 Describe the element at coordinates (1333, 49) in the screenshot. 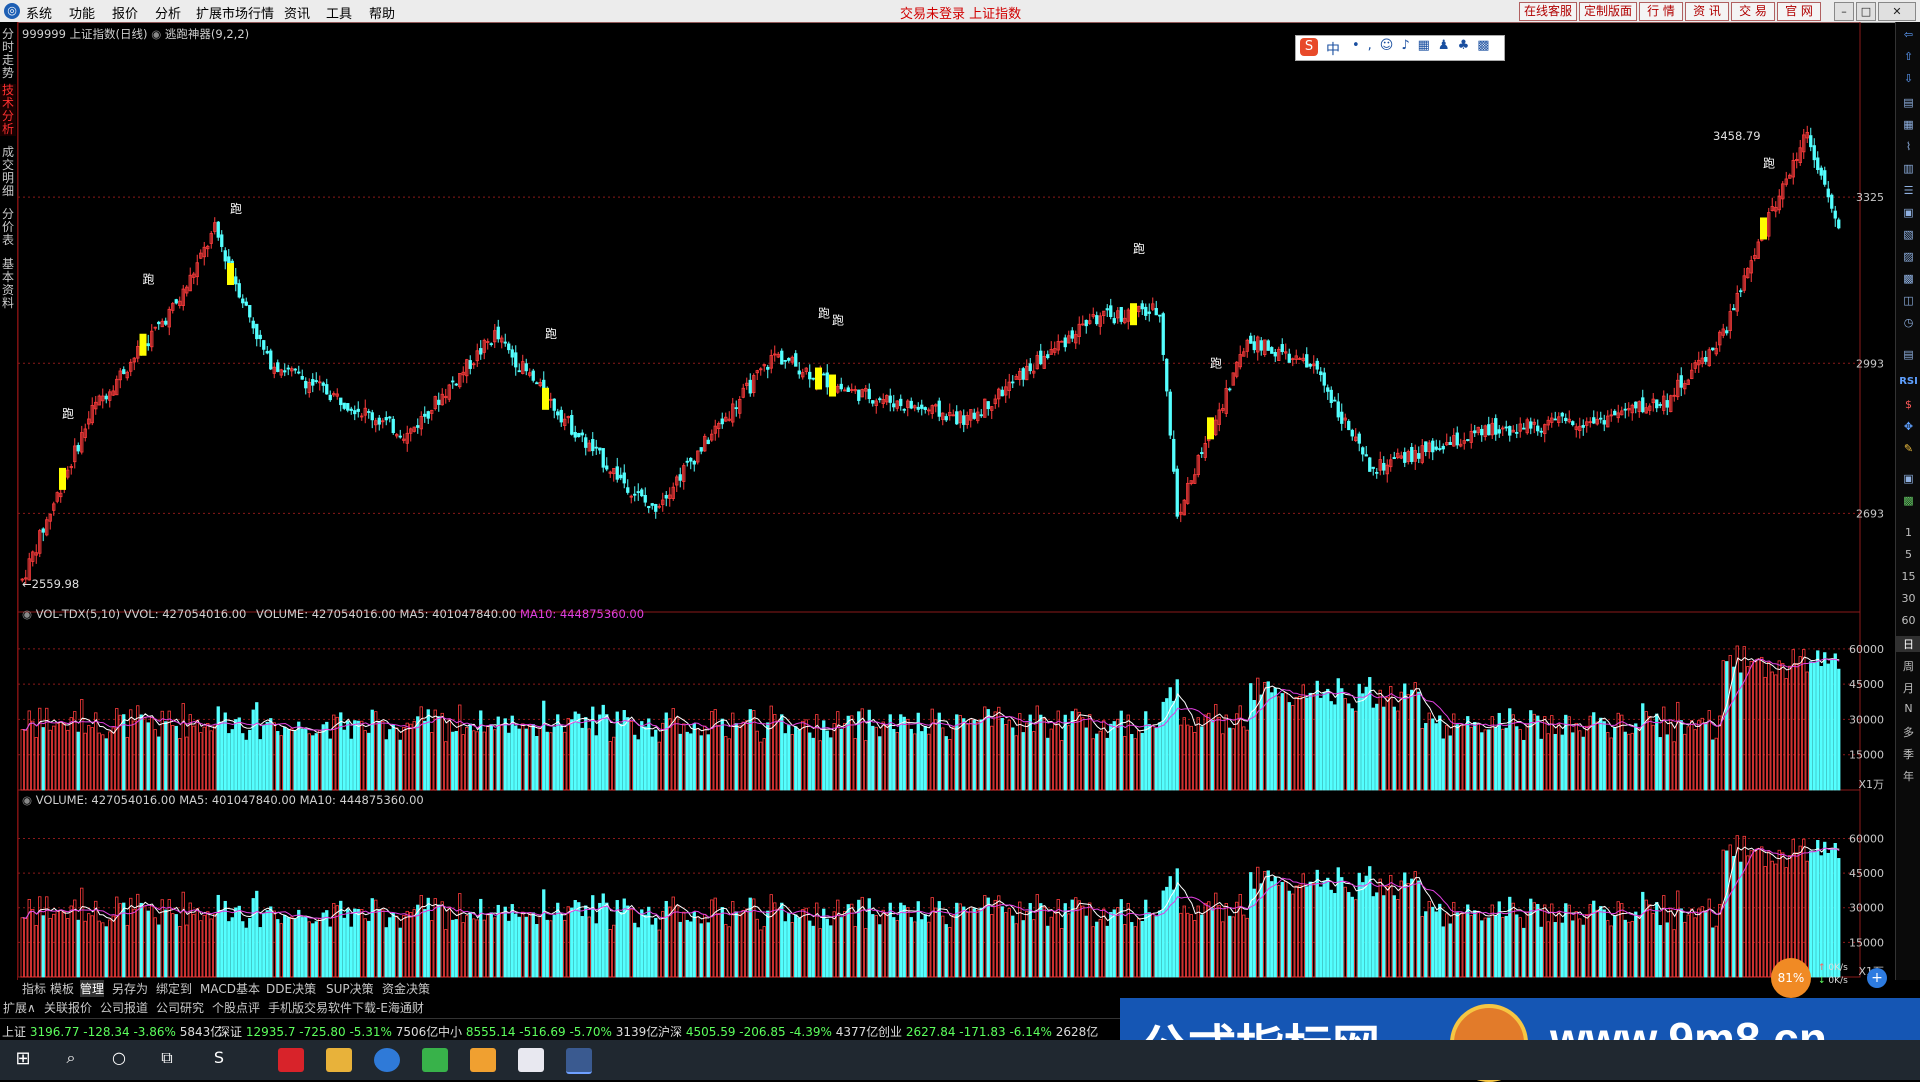

I see `ime-mode-label: 中` at that location.